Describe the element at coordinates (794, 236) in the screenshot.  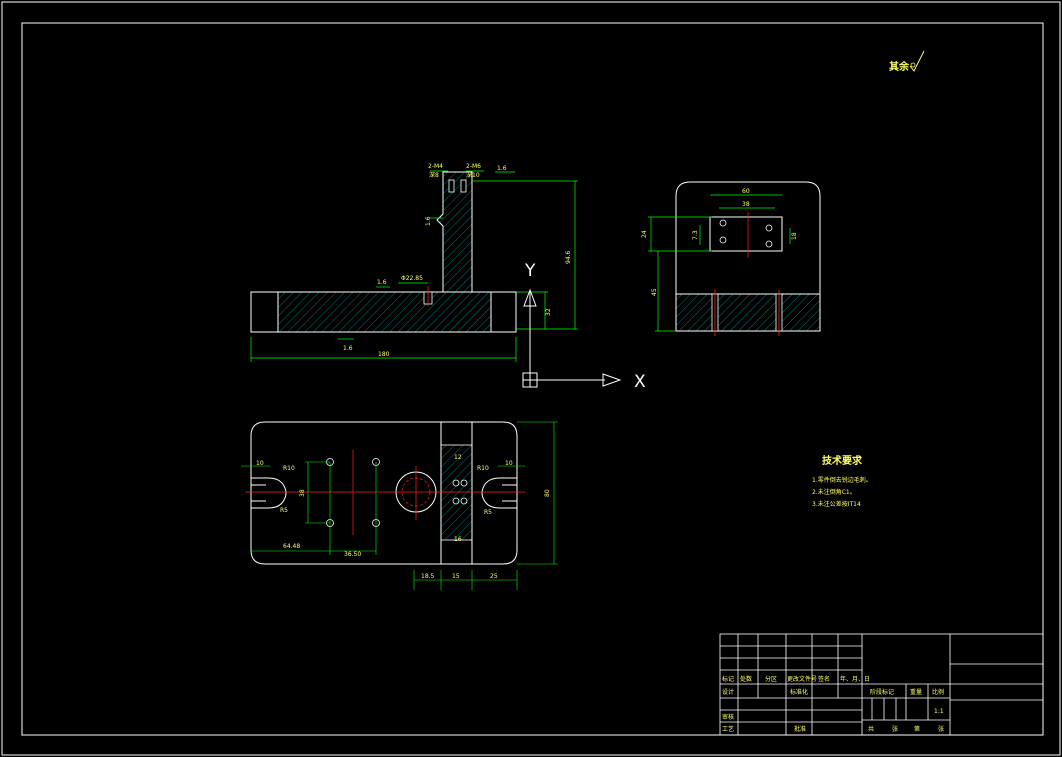
I see `dim-side-right-1: 18` at that location.